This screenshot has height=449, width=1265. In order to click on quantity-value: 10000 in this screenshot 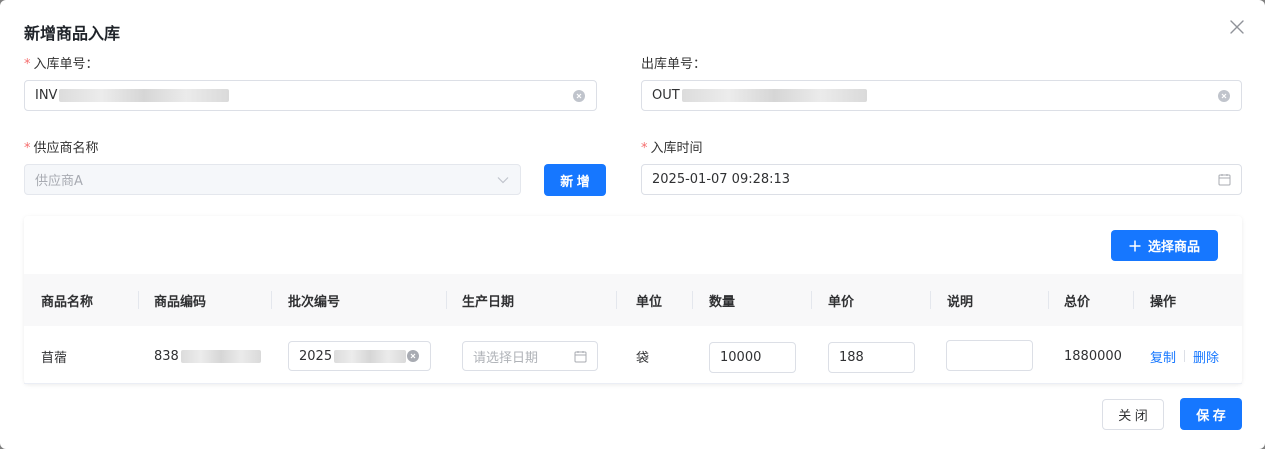, I will do `click(741, 357)`.